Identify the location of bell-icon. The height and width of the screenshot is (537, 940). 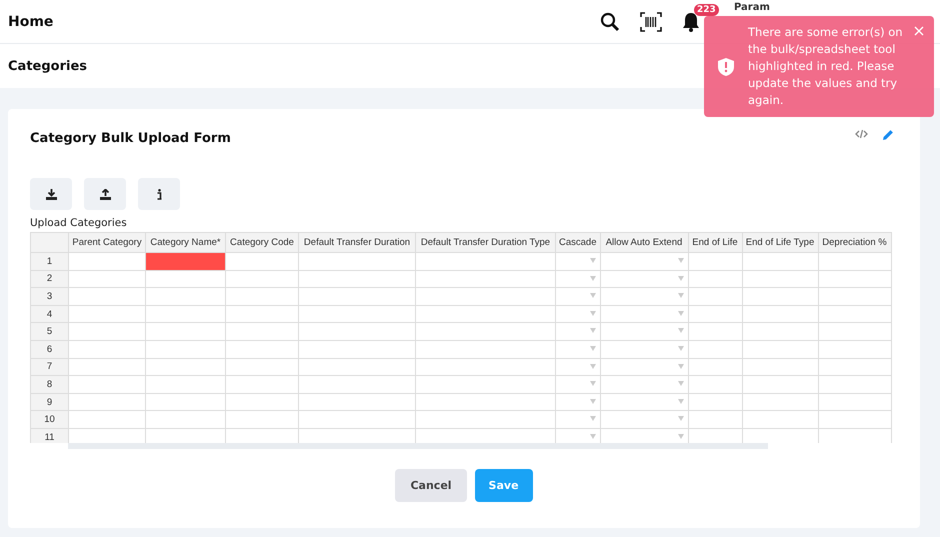
(691, 22).